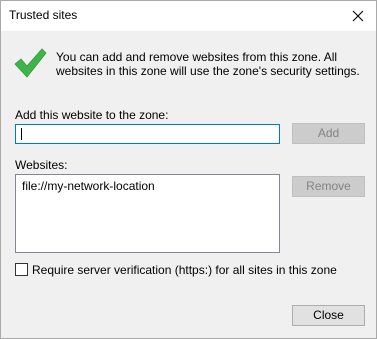 The height and width of the screenshot is (339, 377). What do you see at coordinates (188, 16) in the screenshot?
I see `title-bar: Trusted sites` at bounding box center [188, 16].